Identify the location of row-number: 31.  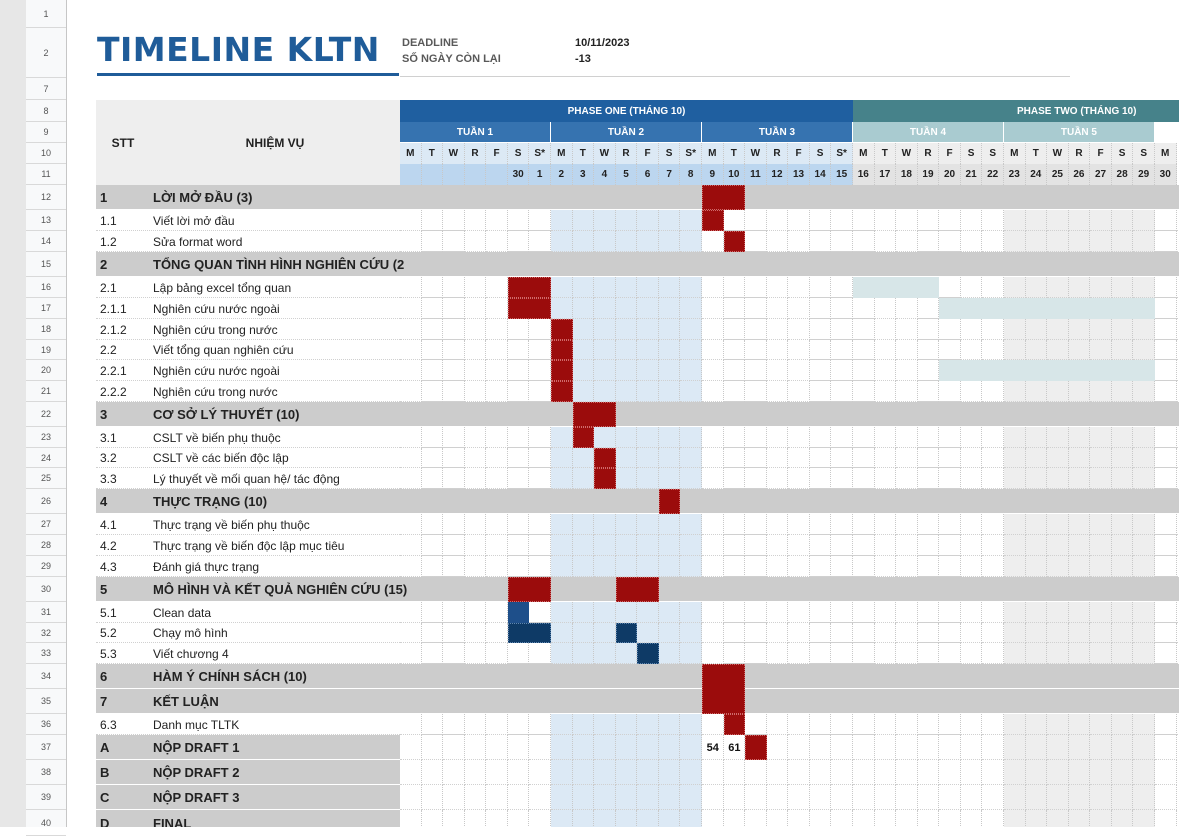
(46, 612).